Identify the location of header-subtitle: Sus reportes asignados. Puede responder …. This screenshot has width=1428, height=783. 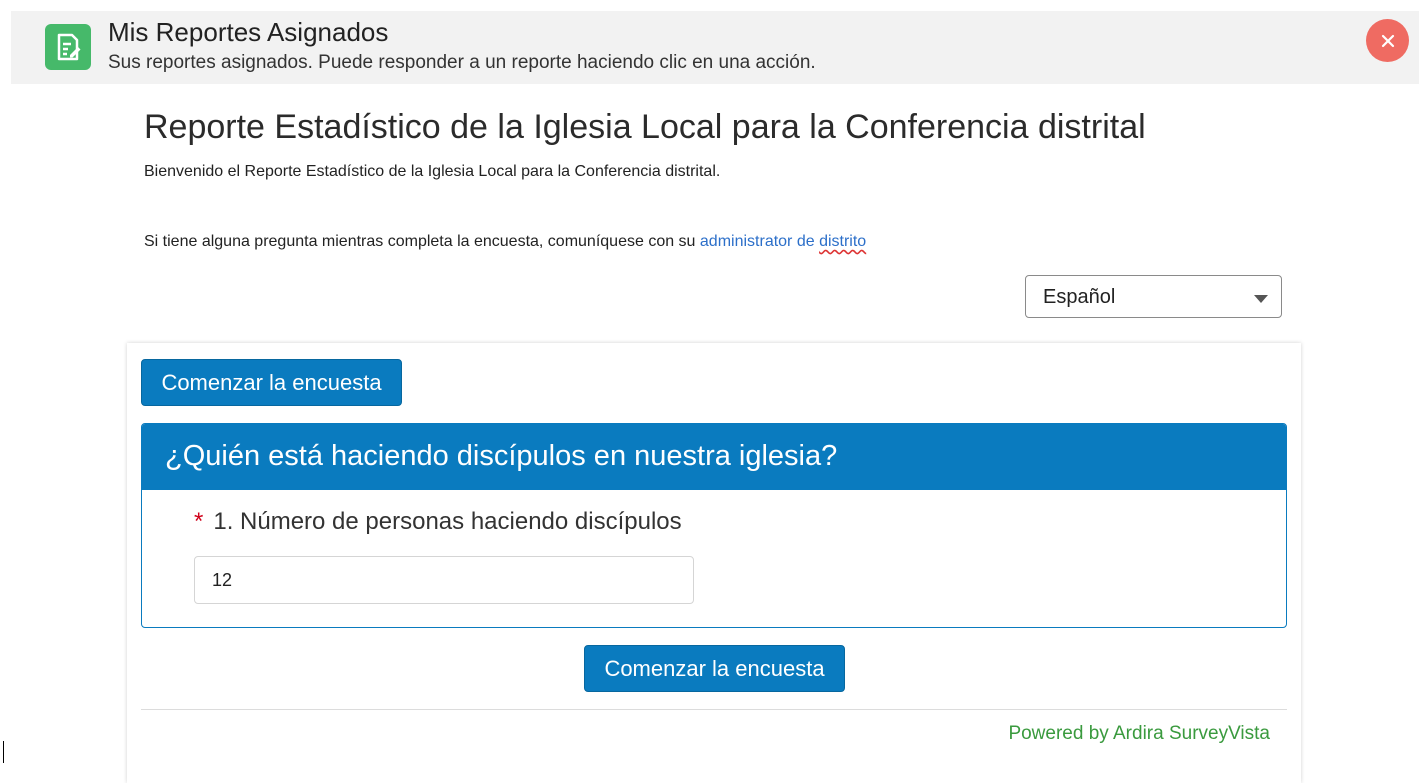
(462, 62).